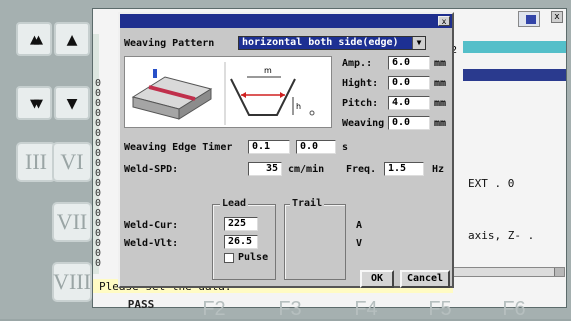 This screenshot has width=571, height=321. I want to click on key-iii-label: III, so click(36, 161).